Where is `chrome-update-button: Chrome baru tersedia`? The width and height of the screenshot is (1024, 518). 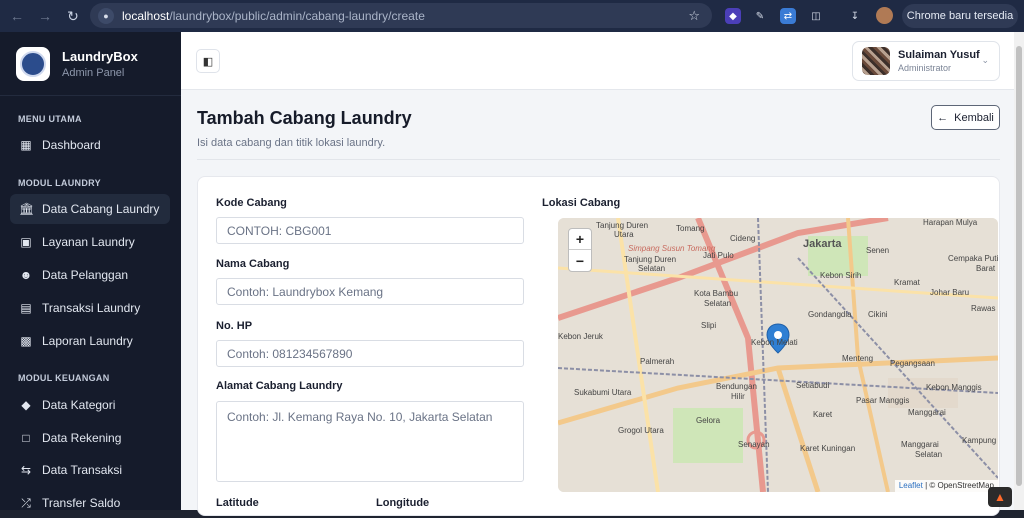
chrome-update-button: Chrome baru tersedia is located at coordinates (960, 16).